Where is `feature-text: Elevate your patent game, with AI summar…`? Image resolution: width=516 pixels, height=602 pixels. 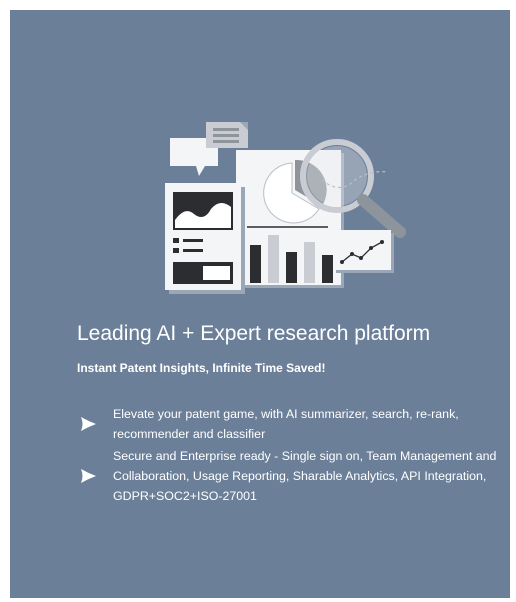
feature-text: Elevate your patent game, with AI summar… is located at coordinates (286, 424).